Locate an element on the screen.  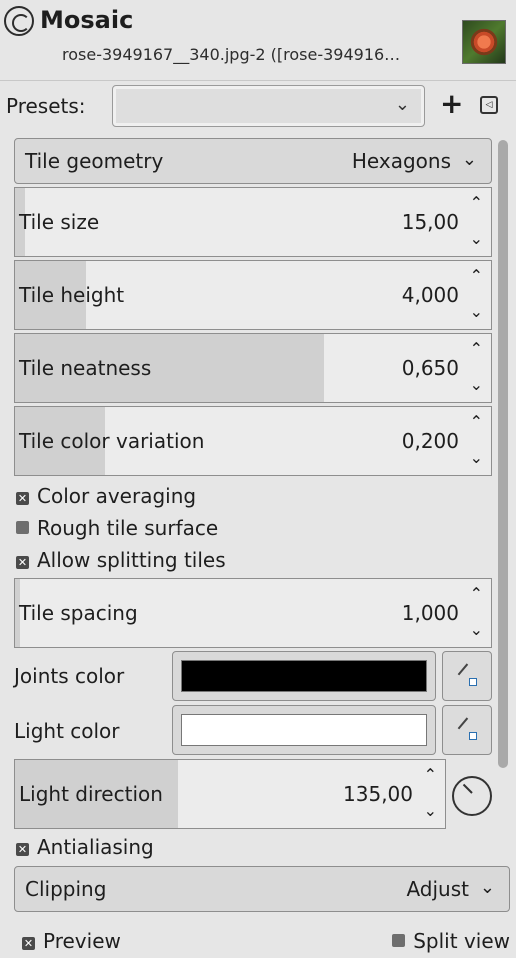
split-view-checkbox: Split view is located at coordinates (451, 941).